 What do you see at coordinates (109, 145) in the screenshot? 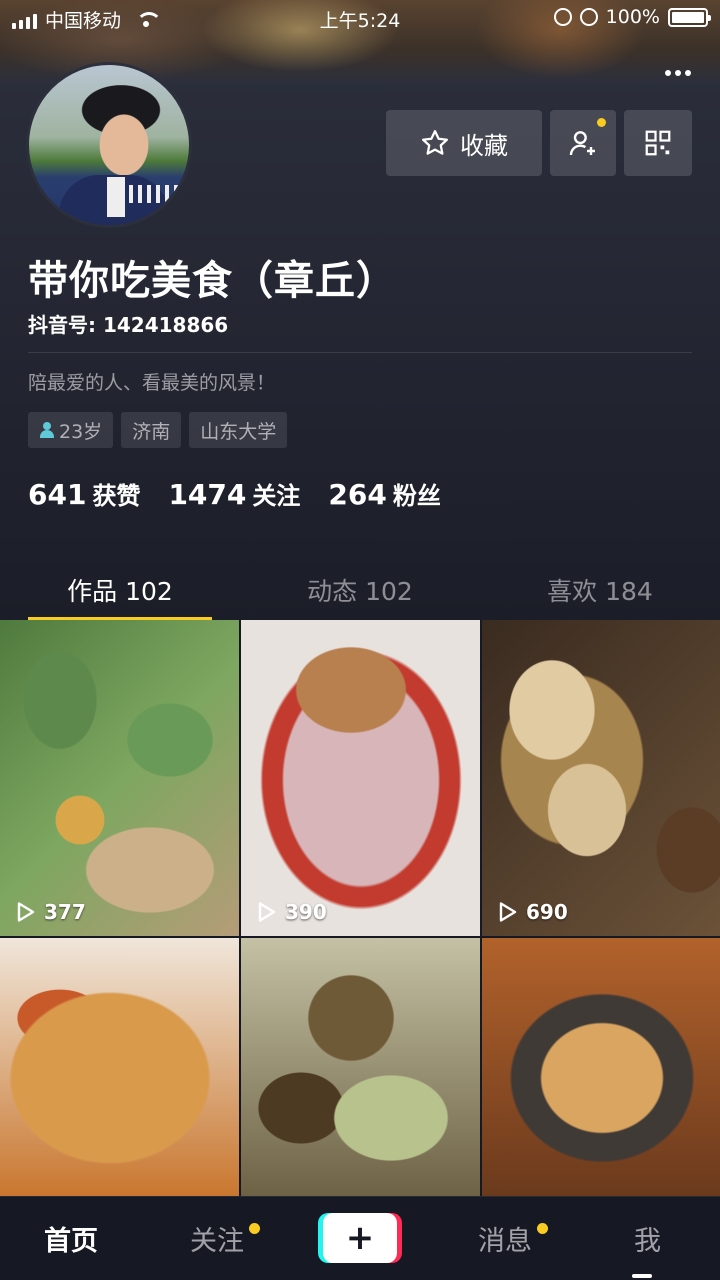
I see `avatar` at bounding box center [109, 145].